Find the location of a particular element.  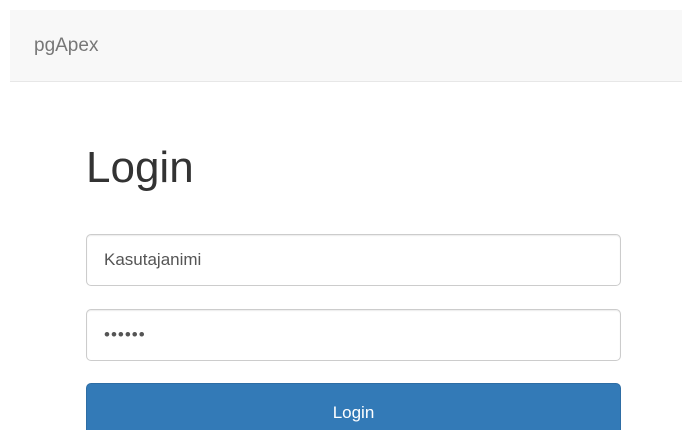

login-button: Login is located at coordinates (353, 406).